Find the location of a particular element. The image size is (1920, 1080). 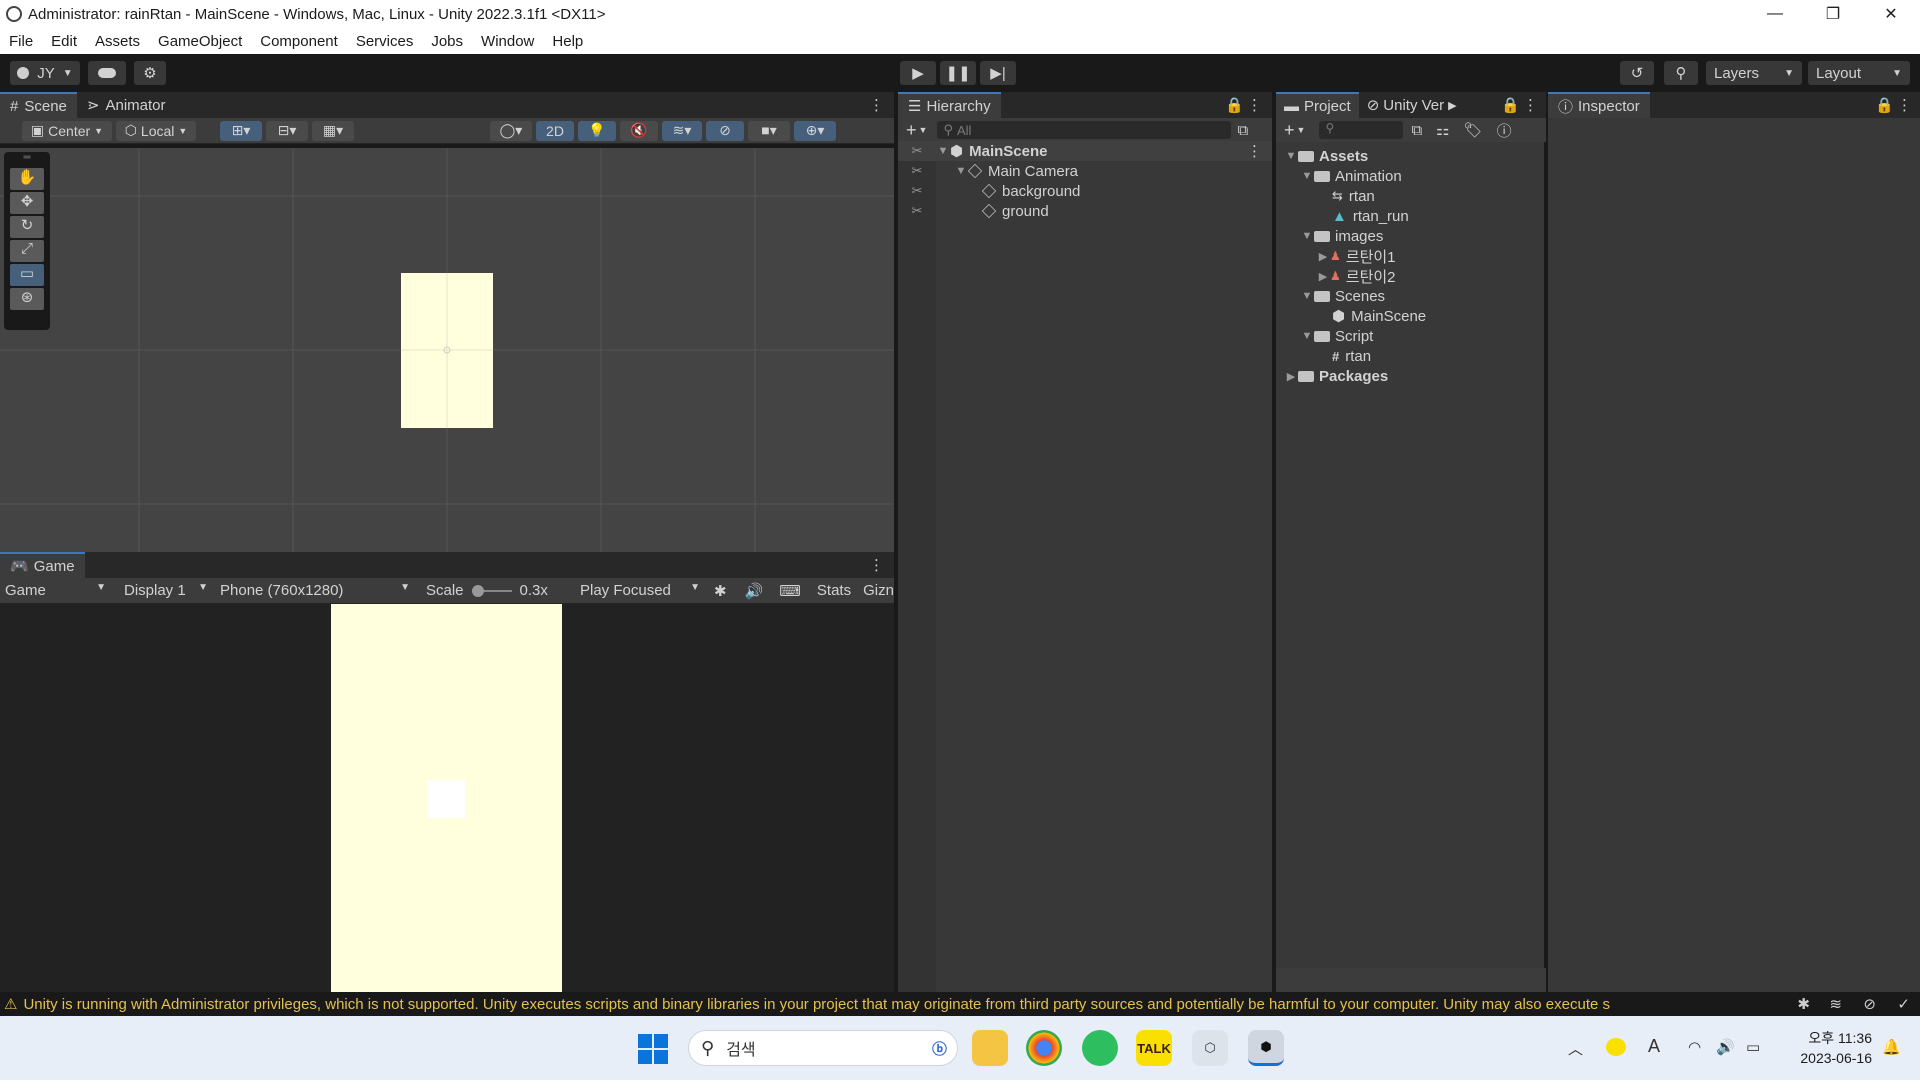

cloud-button is located at coordinates (107, 73).